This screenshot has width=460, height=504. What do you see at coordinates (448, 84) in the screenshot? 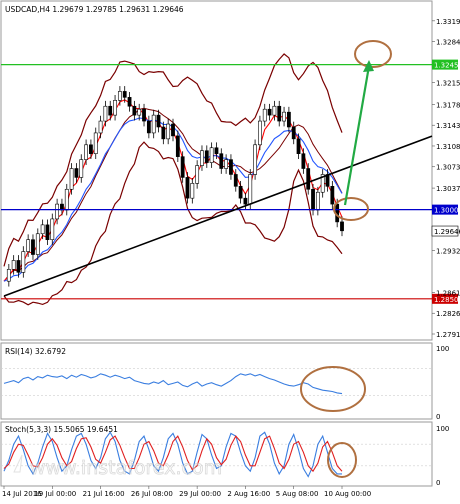
I see `y-tick-label: 1.32150` at bounding box center [448, 84].